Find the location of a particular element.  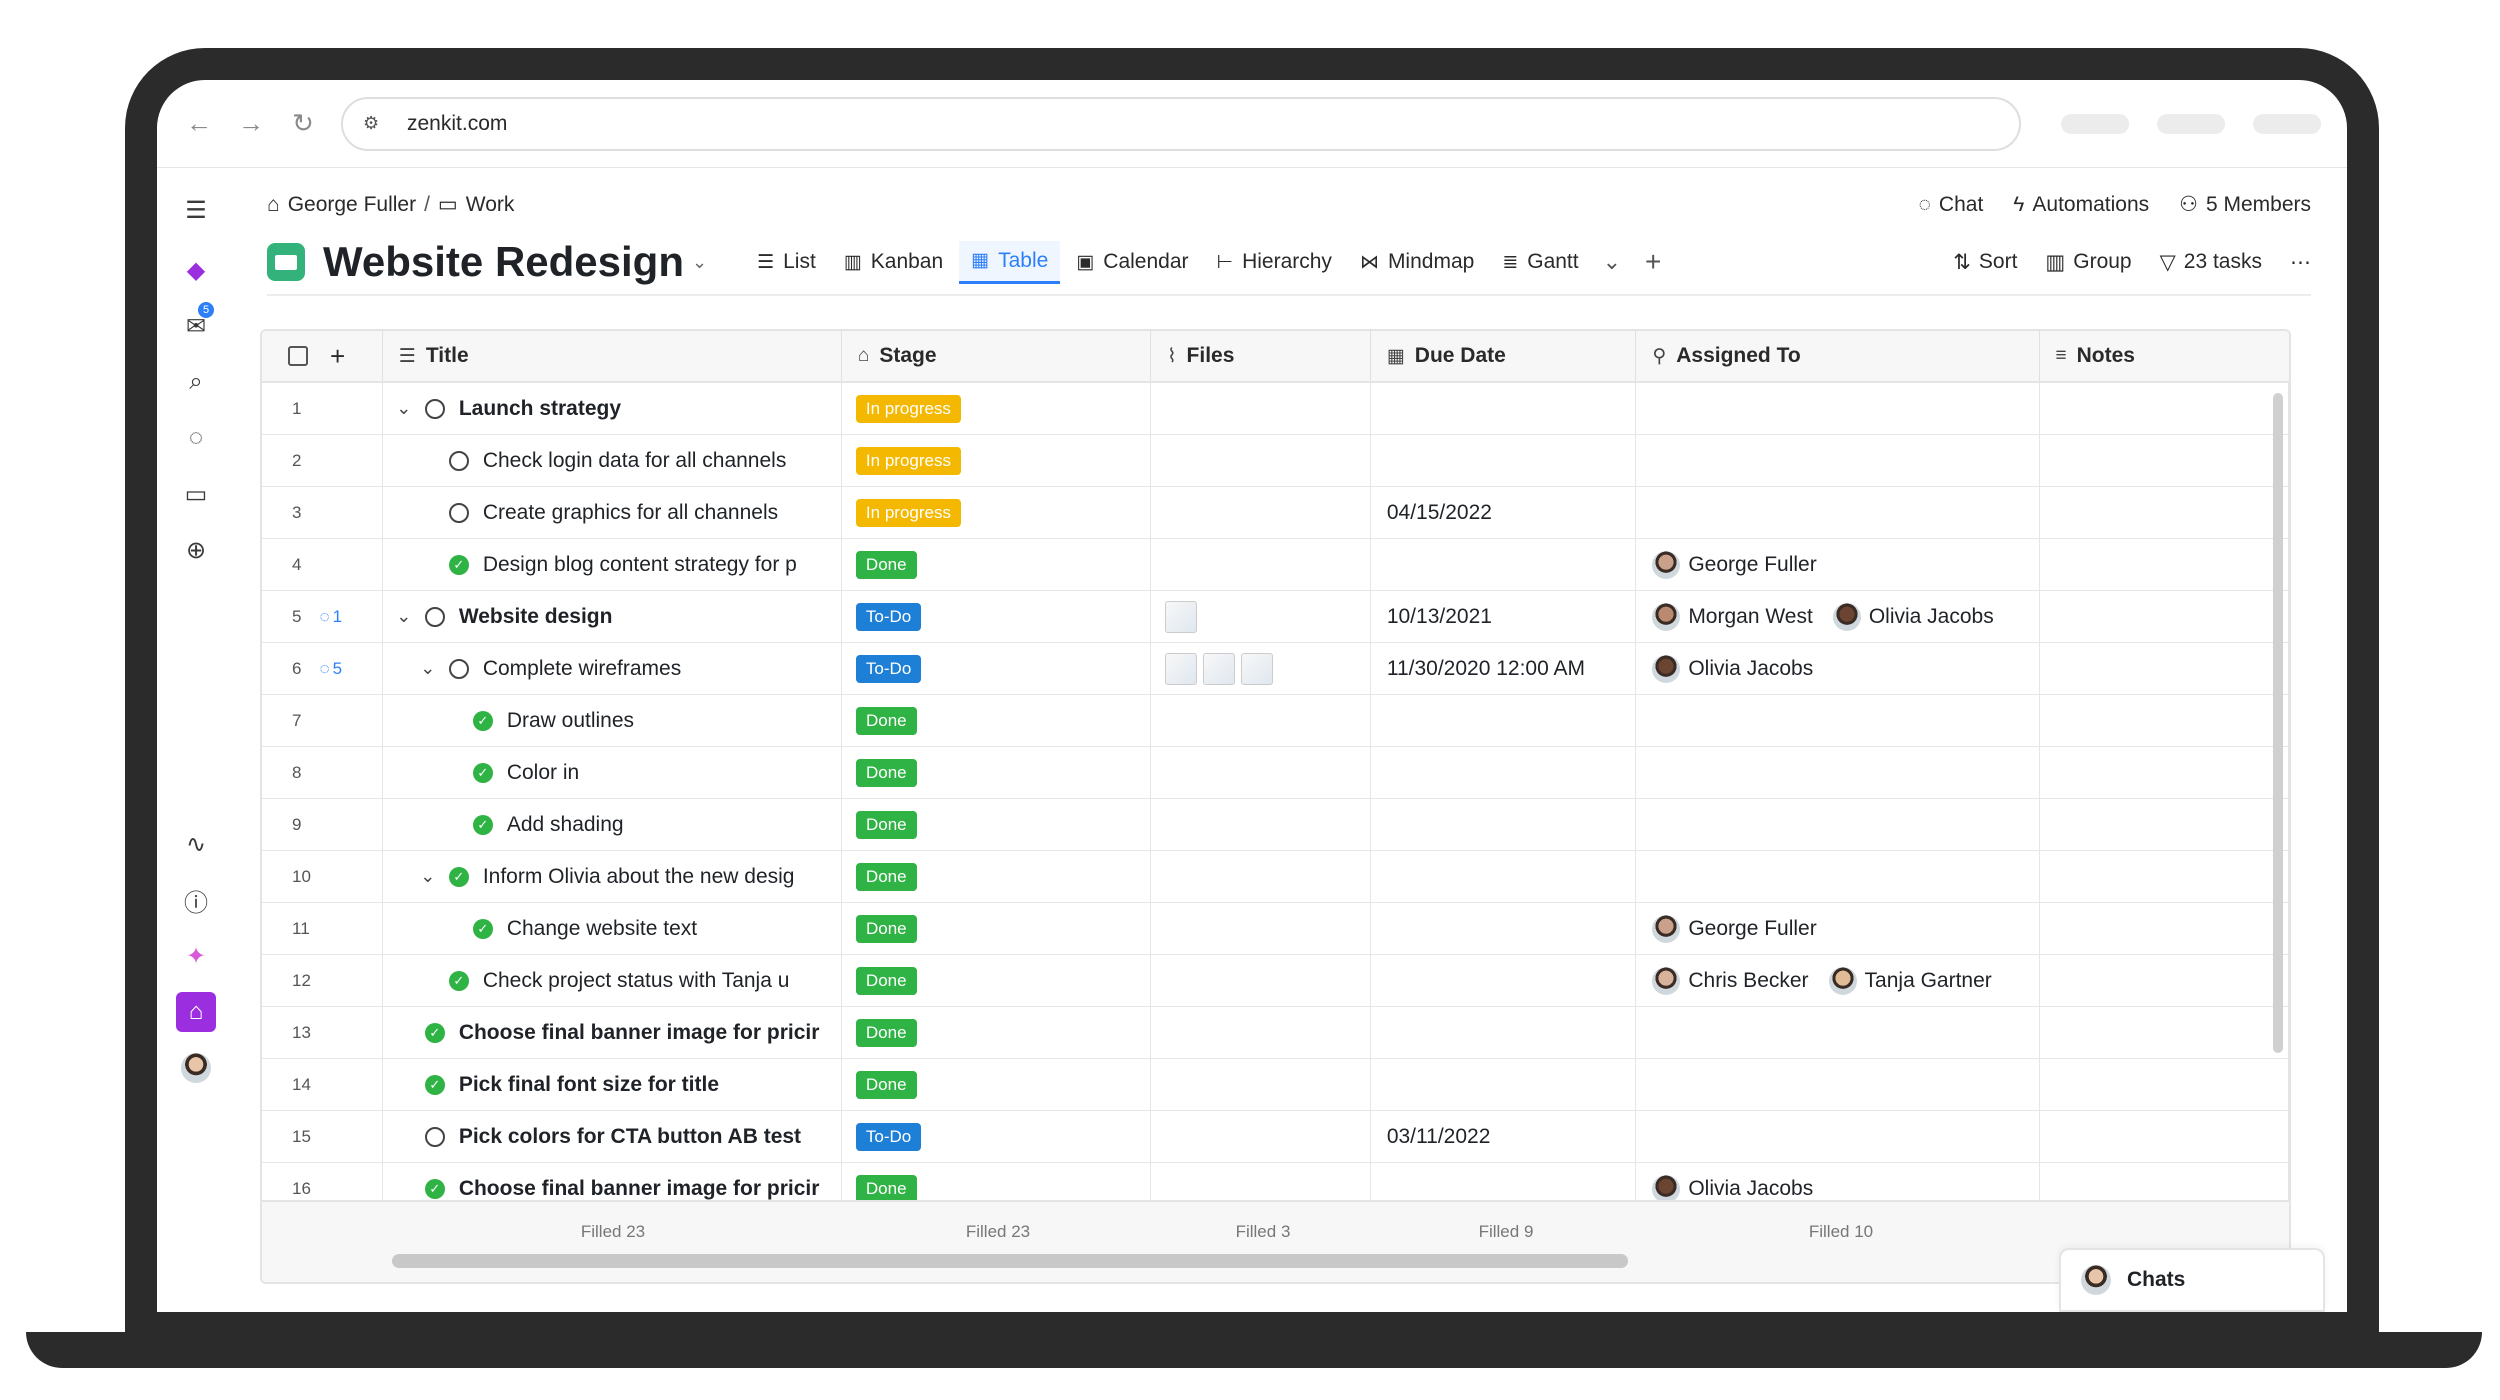

stage-cell: In progress is located at coordinates (997, 512).